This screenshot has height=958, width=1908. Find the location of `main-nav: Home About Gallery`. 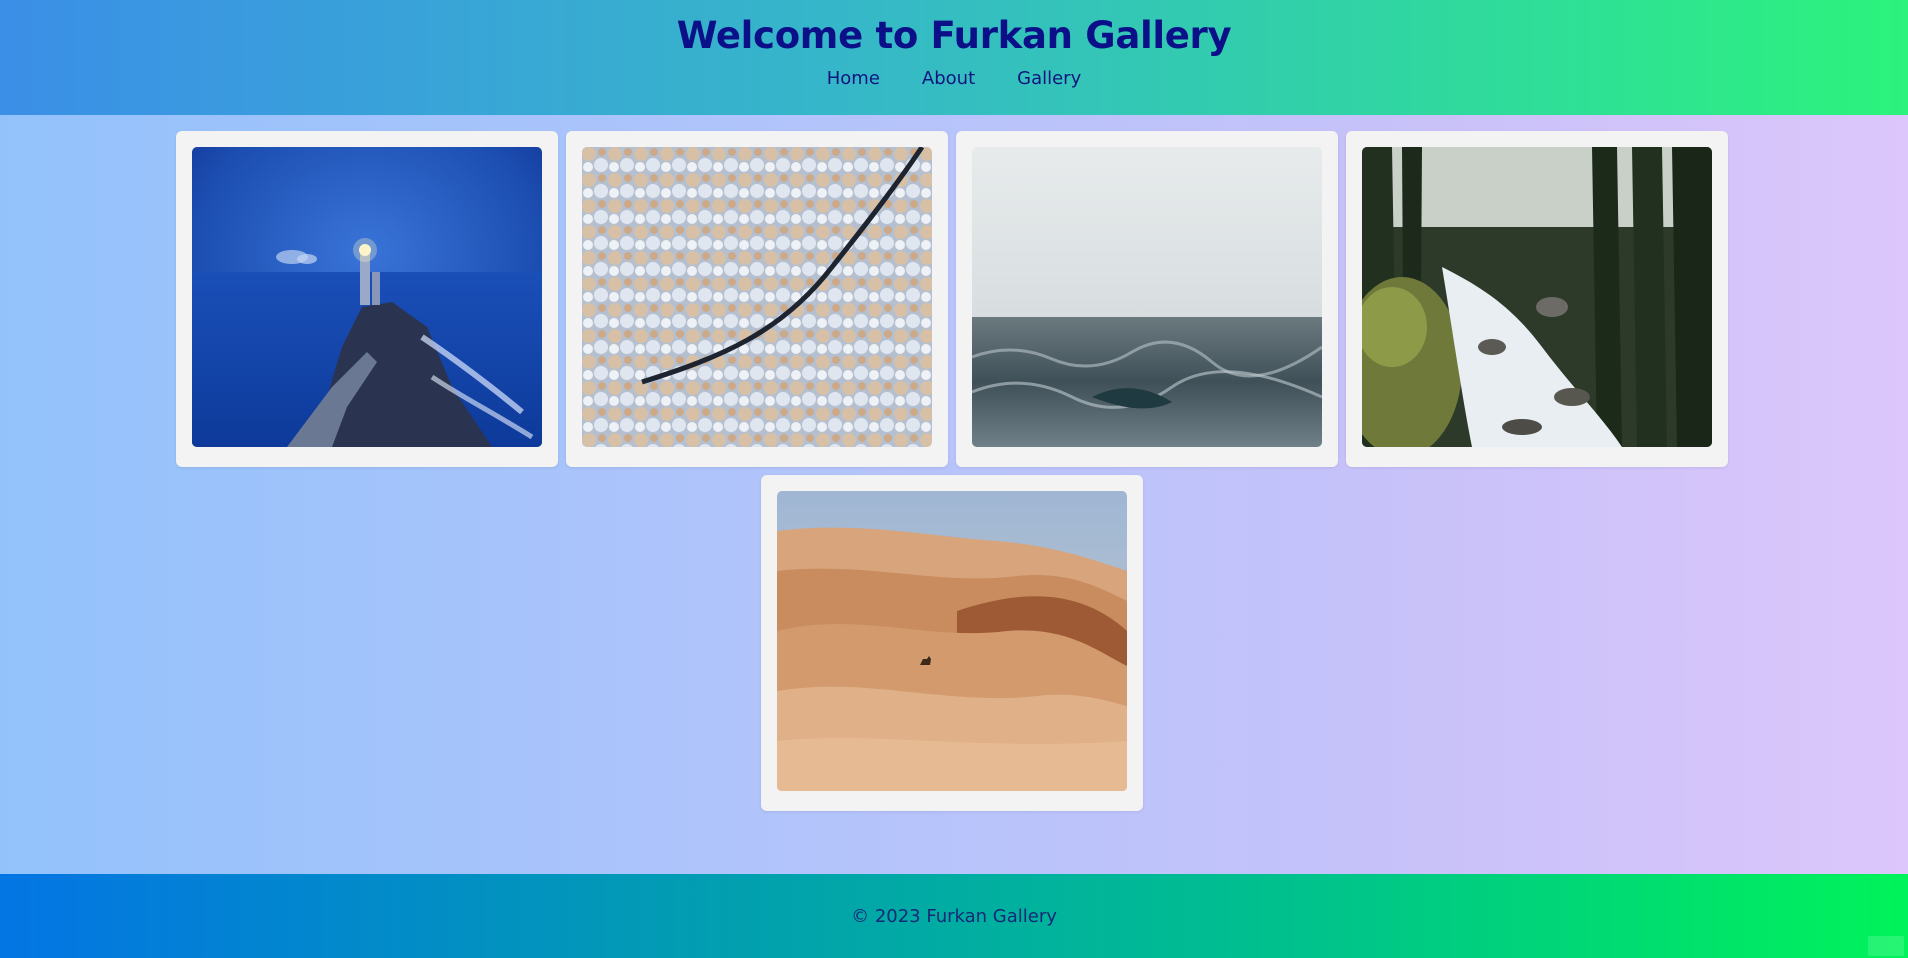

main-nav: Home About Gallery is located at coordinates (954, 78).